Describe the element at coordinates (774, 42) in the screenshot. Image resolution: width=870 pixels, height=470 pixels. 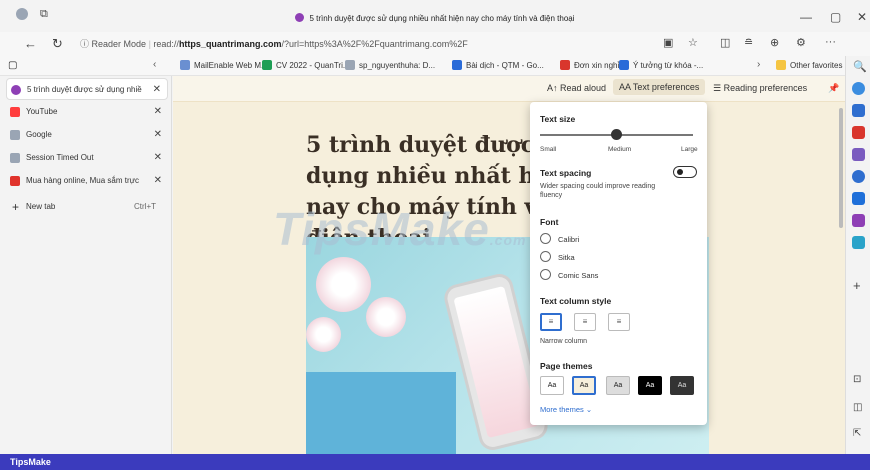
I see `collections-icon: ⊕` at that location.